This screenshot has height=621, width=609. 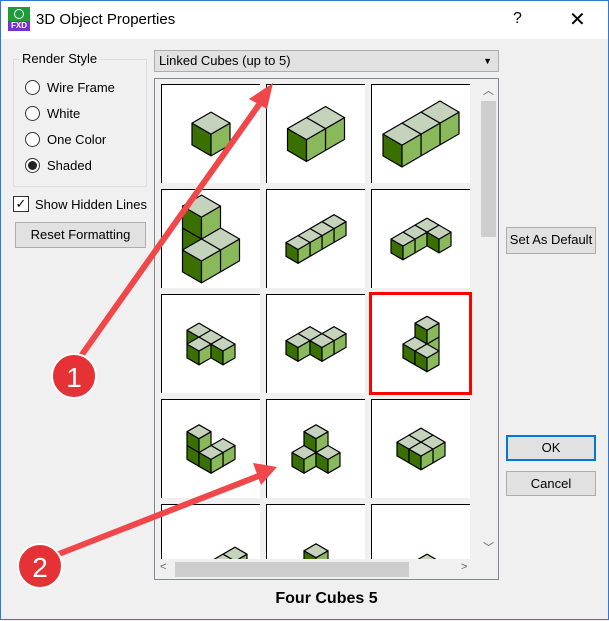 What do you see at coordinates (292, 569) in the screenshot?
I see `horizontal-scroll-thumb` at bounding box center [292, 569].